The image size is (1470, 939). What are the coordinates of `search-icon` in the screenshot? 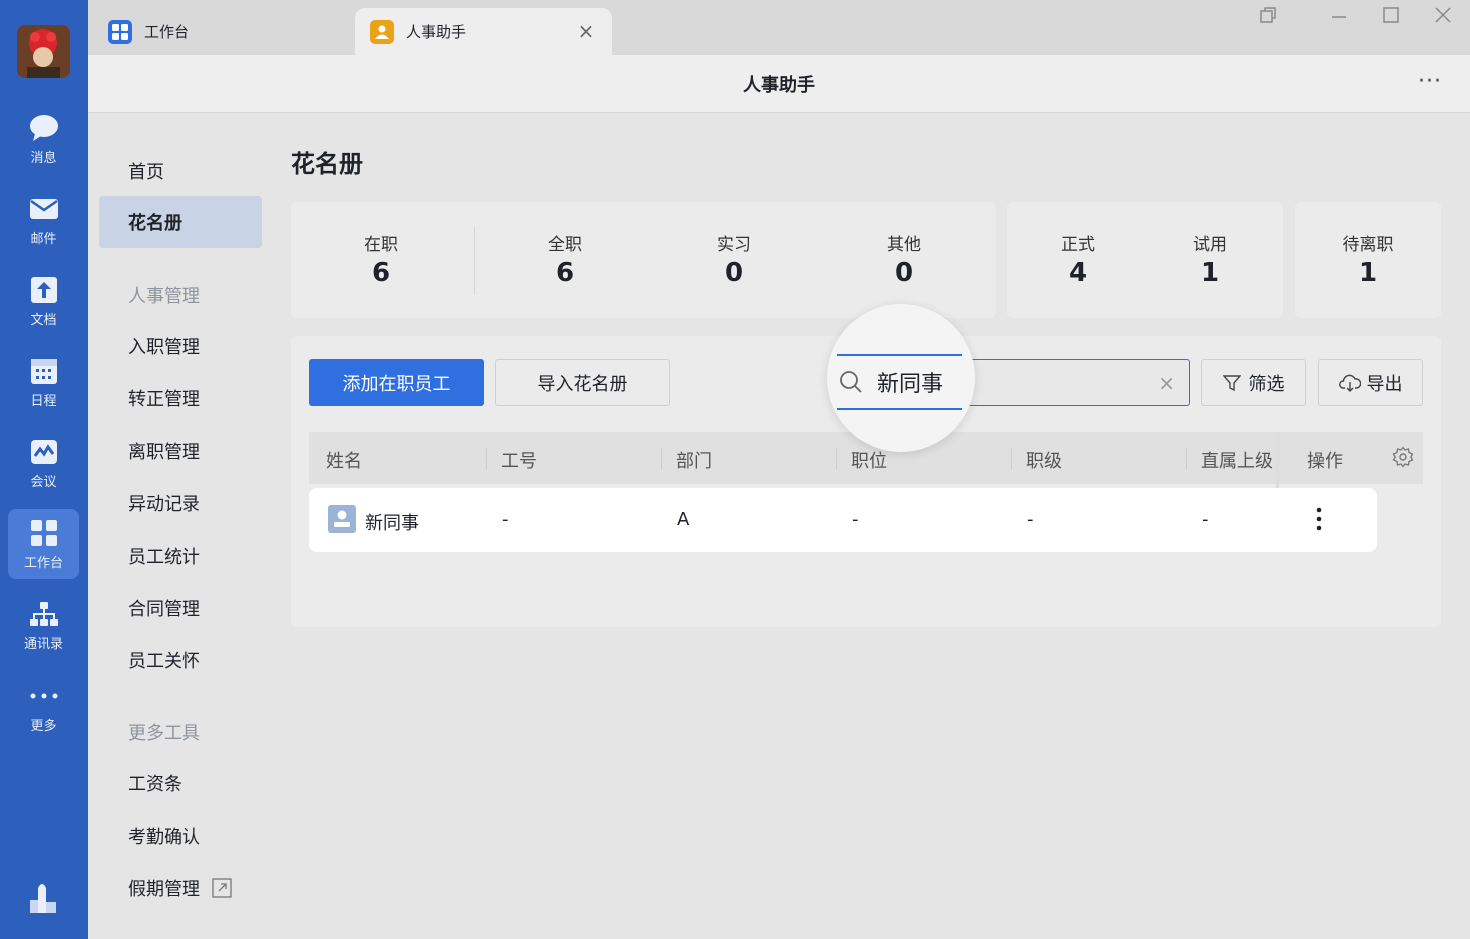 It's located at (851, 384).